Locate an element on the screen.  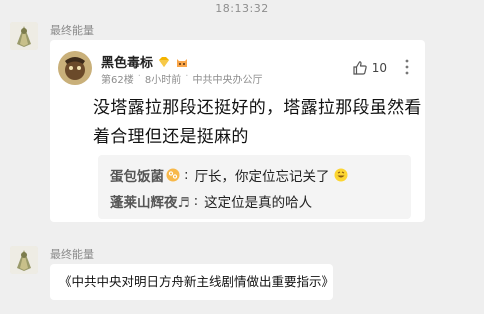
time-ago: 8小时前 is located at coordinates (163, 80).